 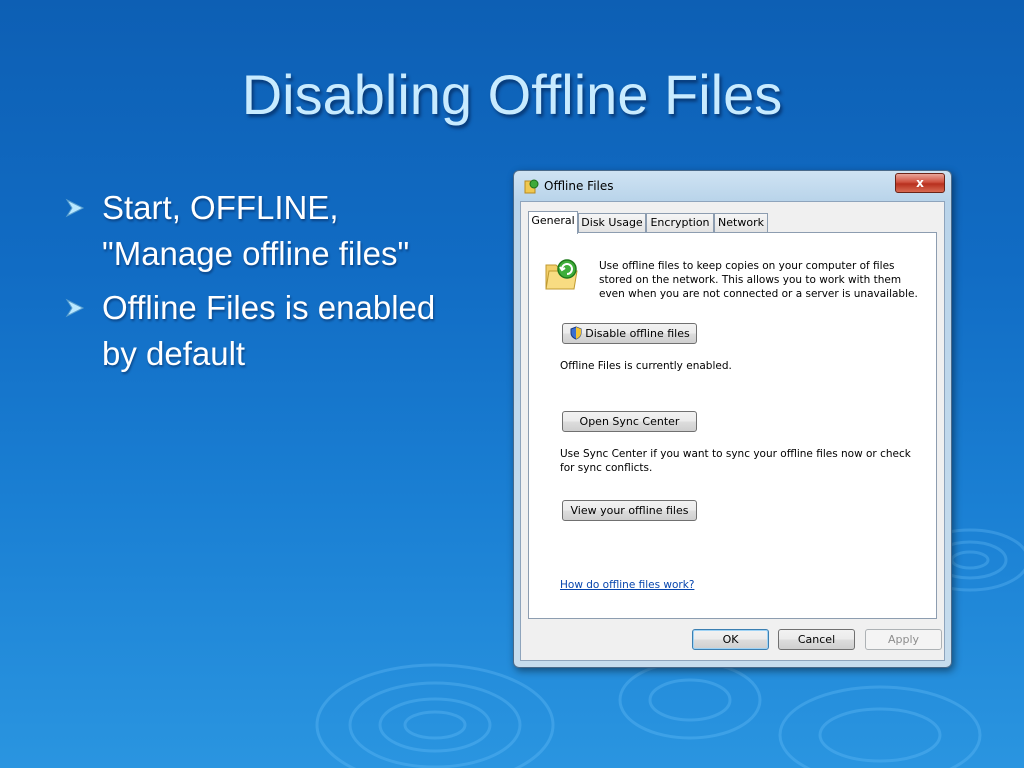 What do you see at coordinates (730, 639) in the screenshot?
I see `ok-button: OK` at bounding box center [730, 639].